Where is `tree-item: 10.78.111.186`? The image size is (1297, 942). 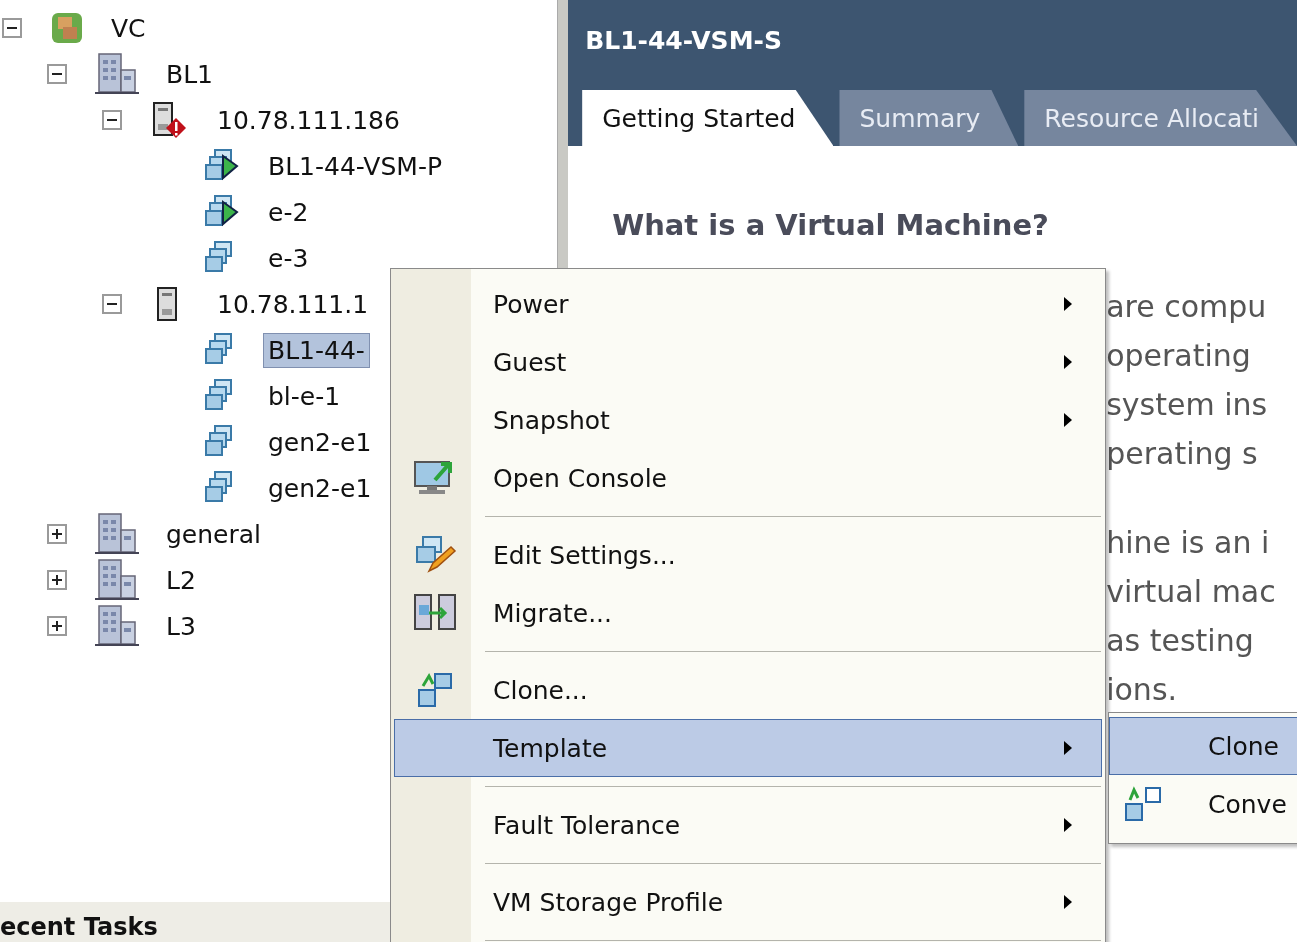
tree-item: 10.78.111.186 is located at coordinates (308, 120).